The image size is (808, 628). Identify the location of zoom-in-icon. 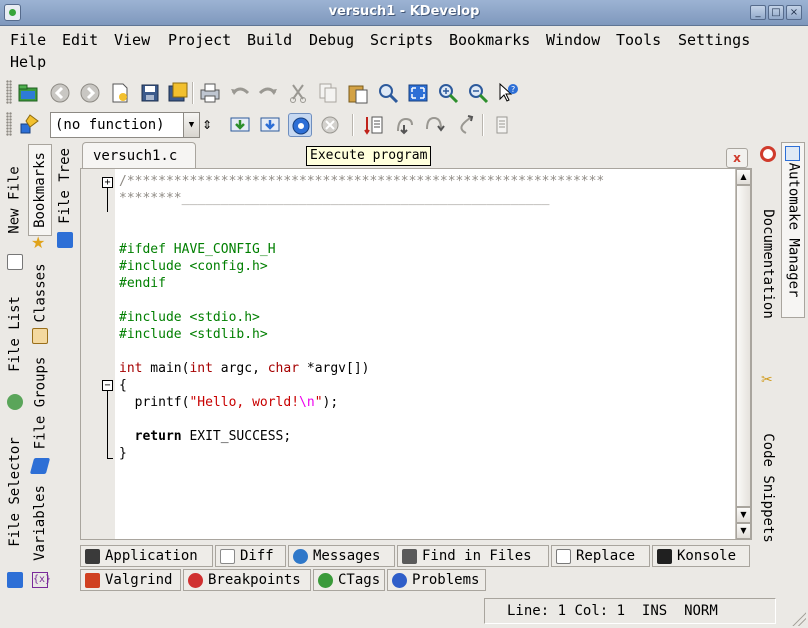
(448, 93).